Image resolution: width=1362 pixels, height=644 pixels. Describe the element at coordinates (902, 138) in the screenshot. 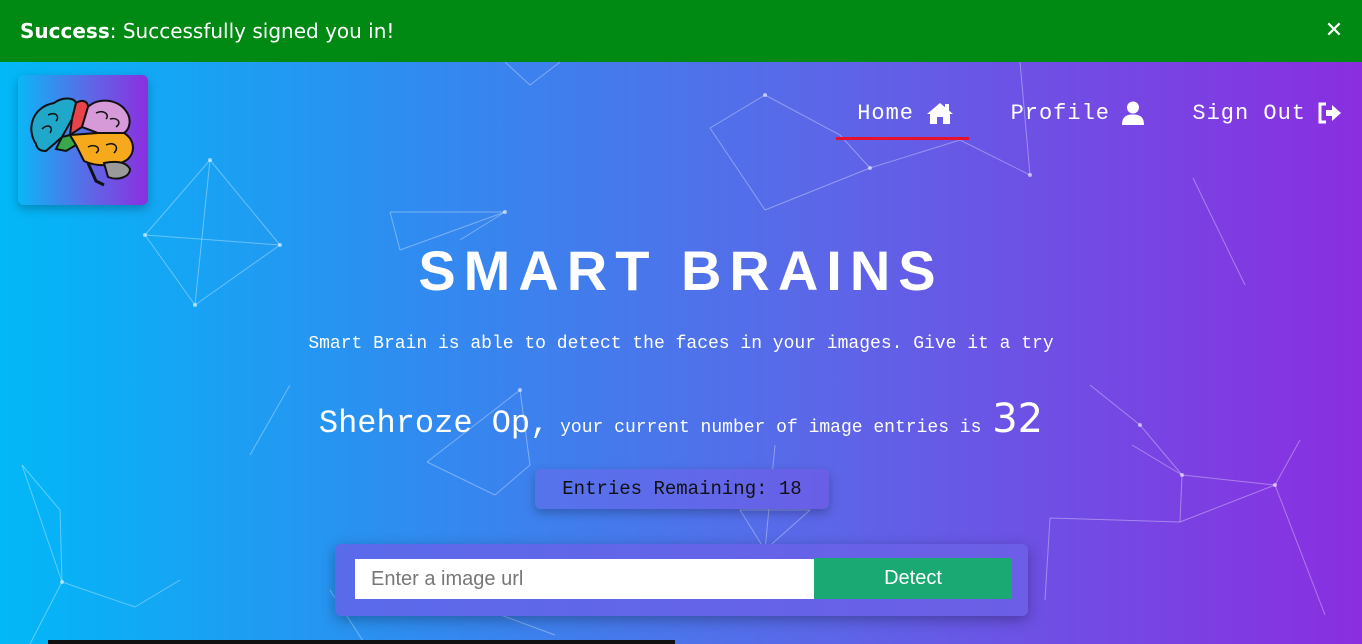

I see `active-nav-underline` at that location.